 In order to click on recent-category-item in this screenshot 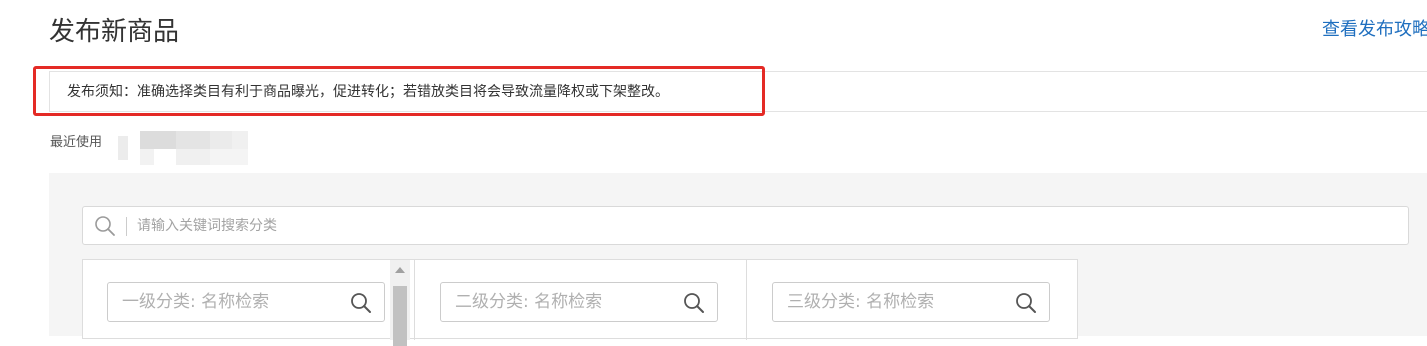, I will do `click(184, 147)`.